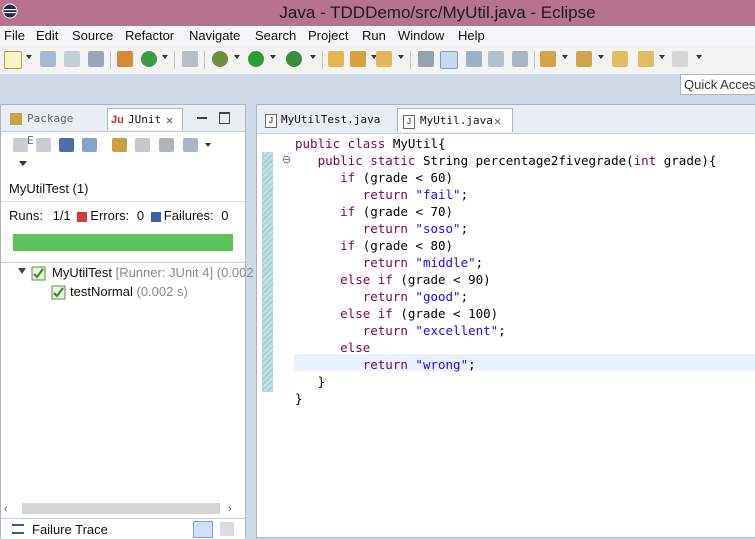 This screenshot has height=539, width=755. I want to click on menu-help: Help, so click(471, 35).